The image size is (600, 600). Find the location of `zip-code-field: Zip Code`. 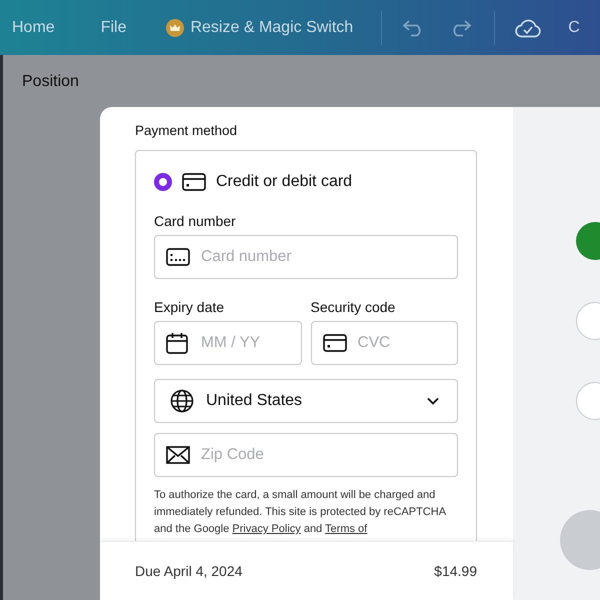

zip-code-field: Zip Code is located at coordinates (306, 455).